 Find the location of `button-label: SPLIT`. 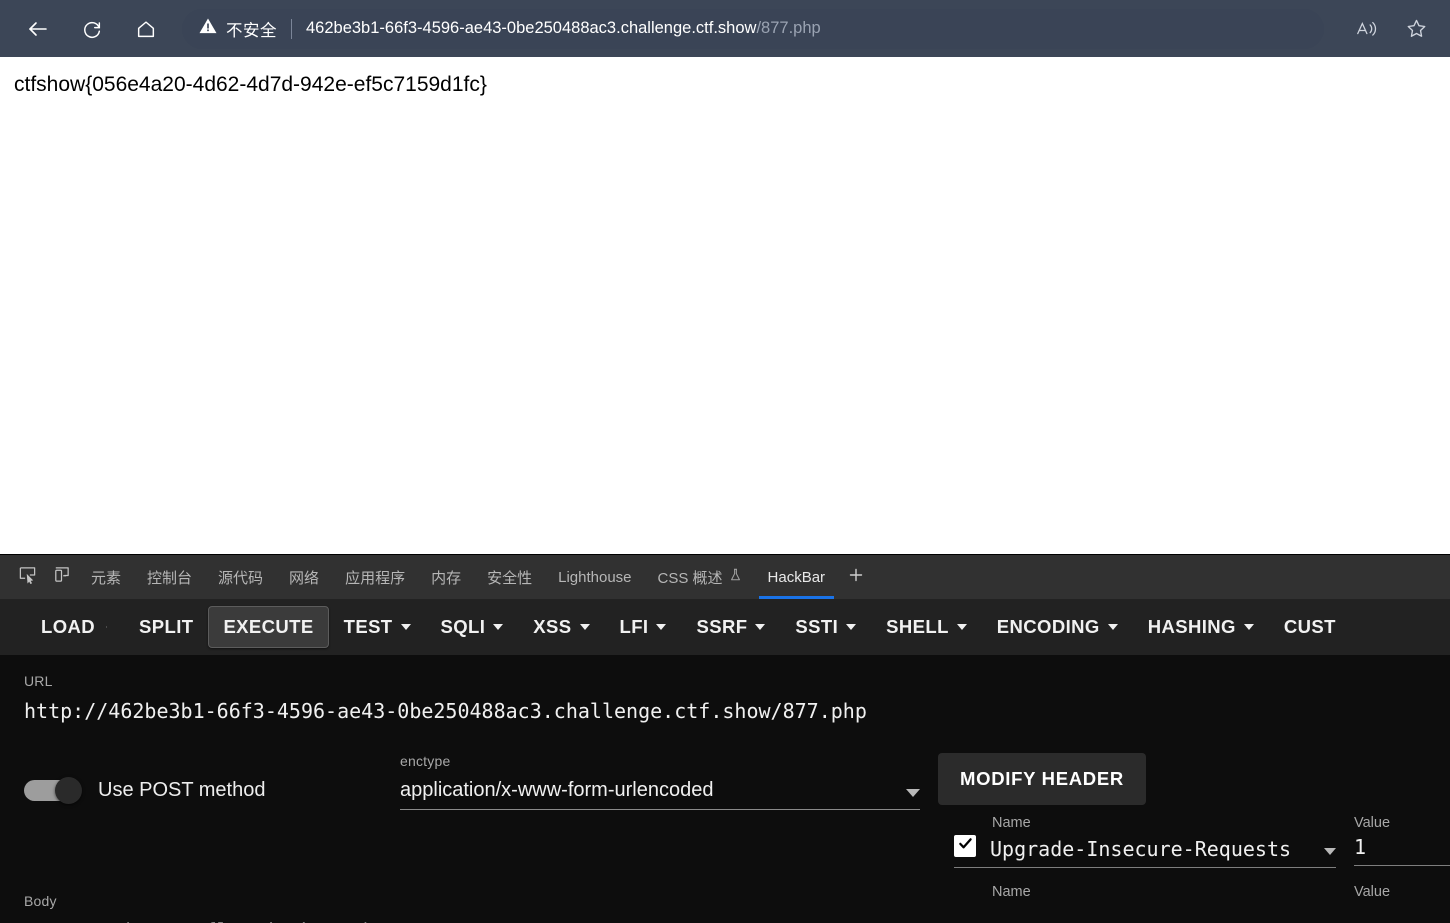

button-label: SPLIT is located at coordinates (166, 626).